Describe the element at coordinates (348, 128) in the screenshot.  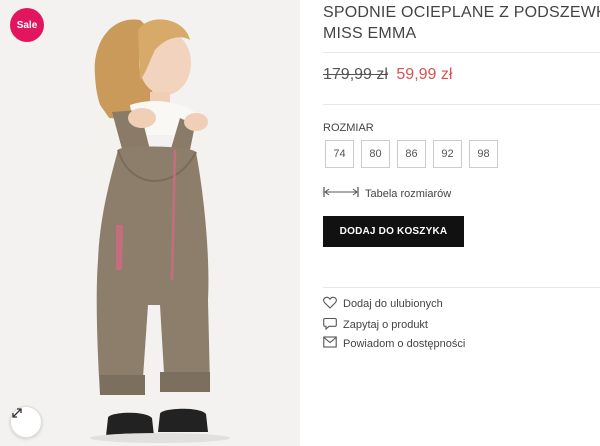
I see `size-label: ROZMIAR` at that location.